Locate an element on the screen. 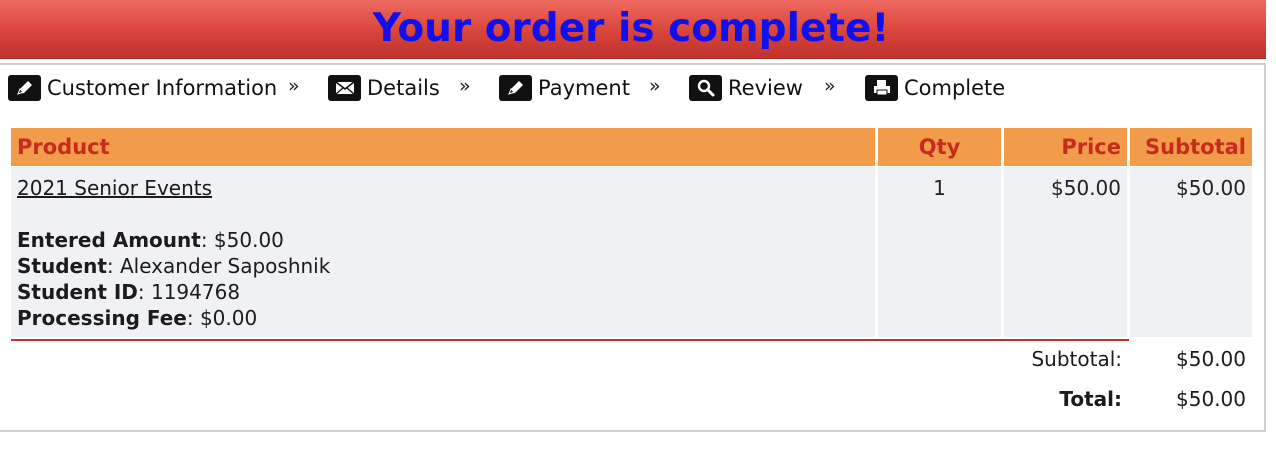 Image resolution: width=1276 pixels, height=456 pixels. table-row-subtotal-cell: $50.00 is located at coordinates (1191, 252).